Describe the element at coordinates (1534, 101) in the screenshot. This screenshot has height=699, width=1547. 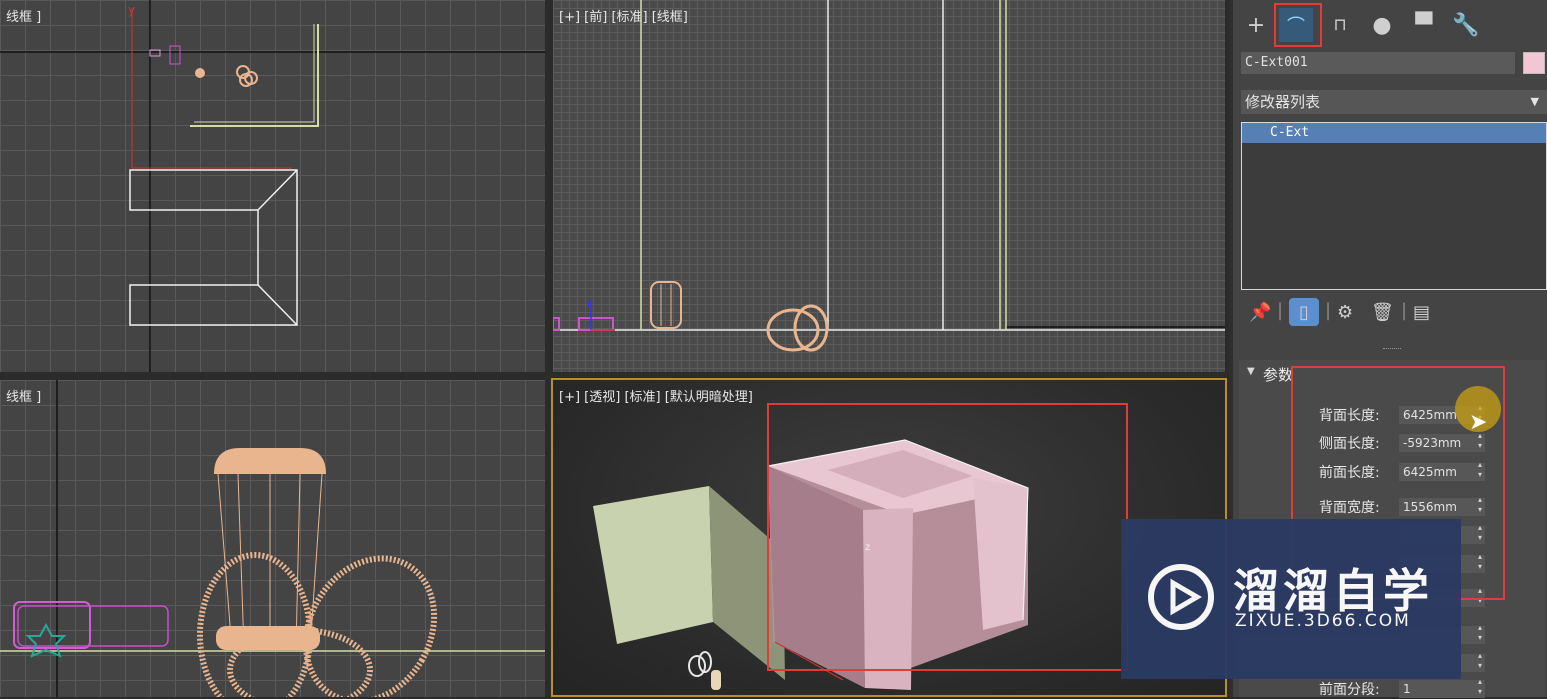
I see `chevron-down-icon: ▼` at that location.